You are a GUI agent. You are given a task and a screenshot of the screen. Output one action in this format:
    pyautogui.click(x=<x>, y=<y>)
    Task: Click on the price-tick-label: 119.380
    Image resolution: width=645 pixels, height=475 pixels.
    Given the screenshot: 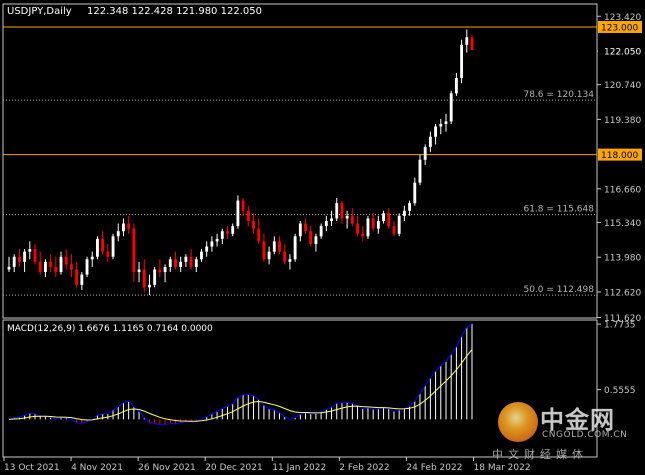 What is the action you would take?
    pyautogui.click(x=622, y=121)
    